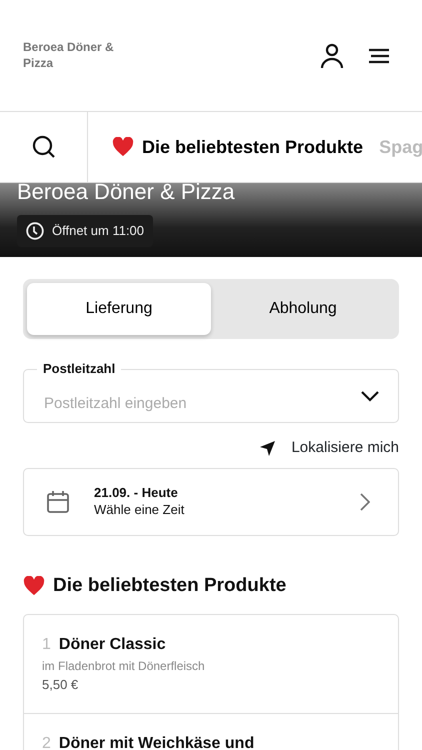 Image resolution: width=422 pixels, height=750 pixels. Describe the element at coordinates (242, 147) in the screenshot. I see `category-tab: Die beliebtesten Produkte` at that location.